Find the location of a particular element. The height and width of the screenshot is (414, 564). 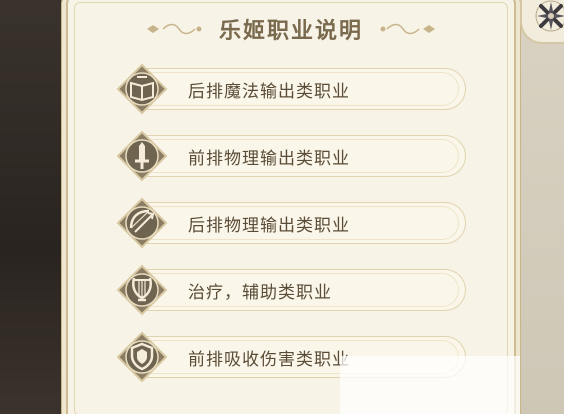

list-item: 后排物理输出类职业 is located at coordinates (291, 223).